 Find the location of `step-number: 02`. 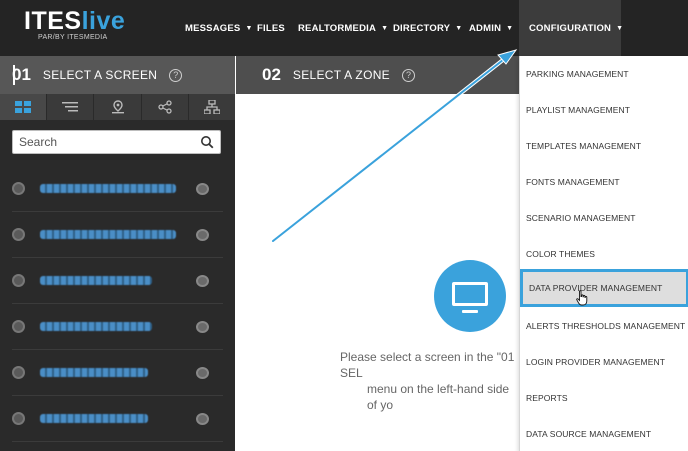

step-number: 02 is located at coordinates (271, 74).